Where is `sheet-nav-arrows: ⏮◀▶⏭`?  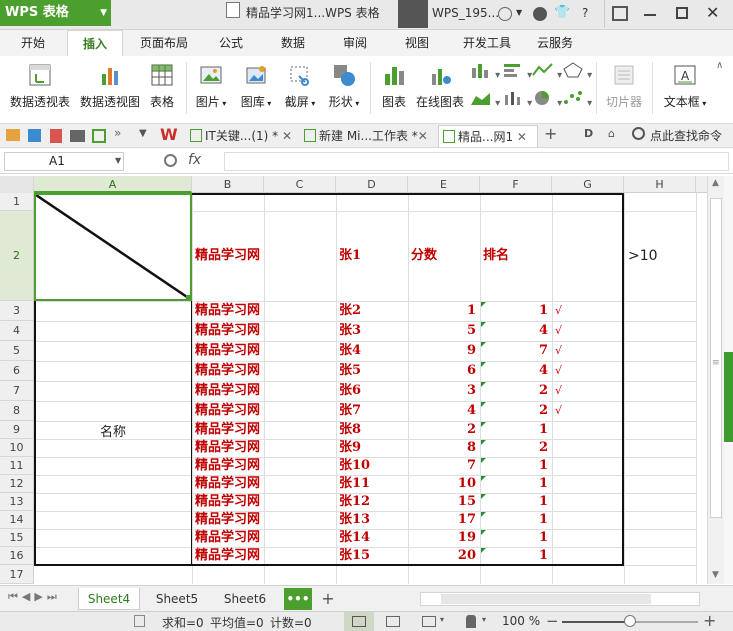
sheet-nav-arrows: ⏮◀▶⏭ is located at coordinates (34, 597).